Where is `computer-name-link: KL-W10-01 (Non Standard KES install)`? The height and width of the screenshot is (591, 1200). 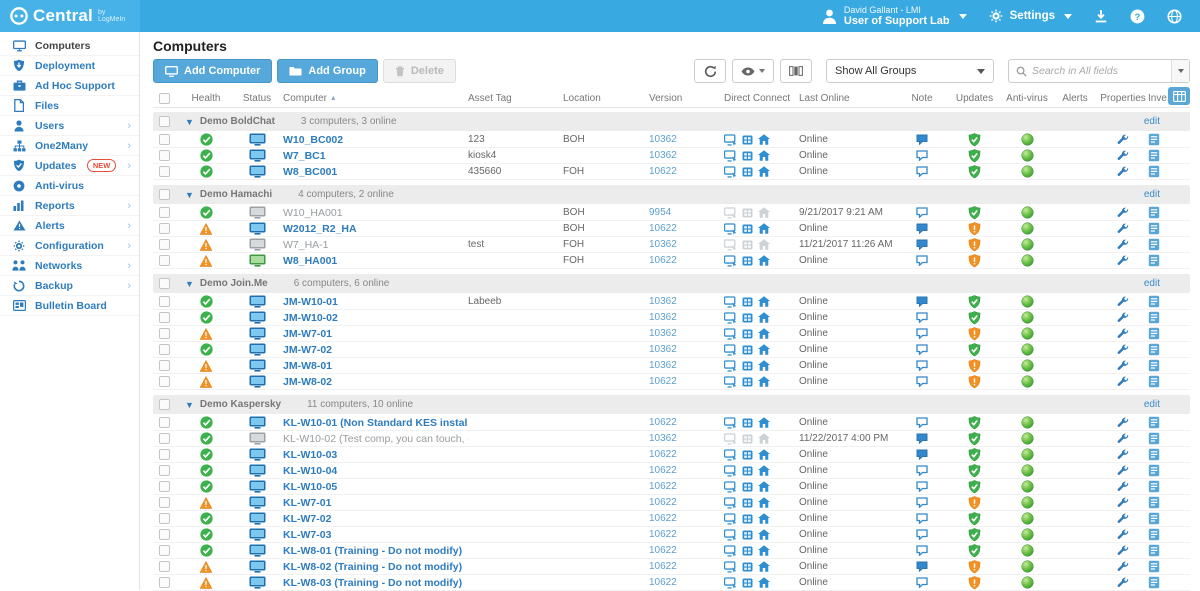
computer-name-link: KL-W10-01 (Non Standard KES install) is located at coordinates (375, 423).